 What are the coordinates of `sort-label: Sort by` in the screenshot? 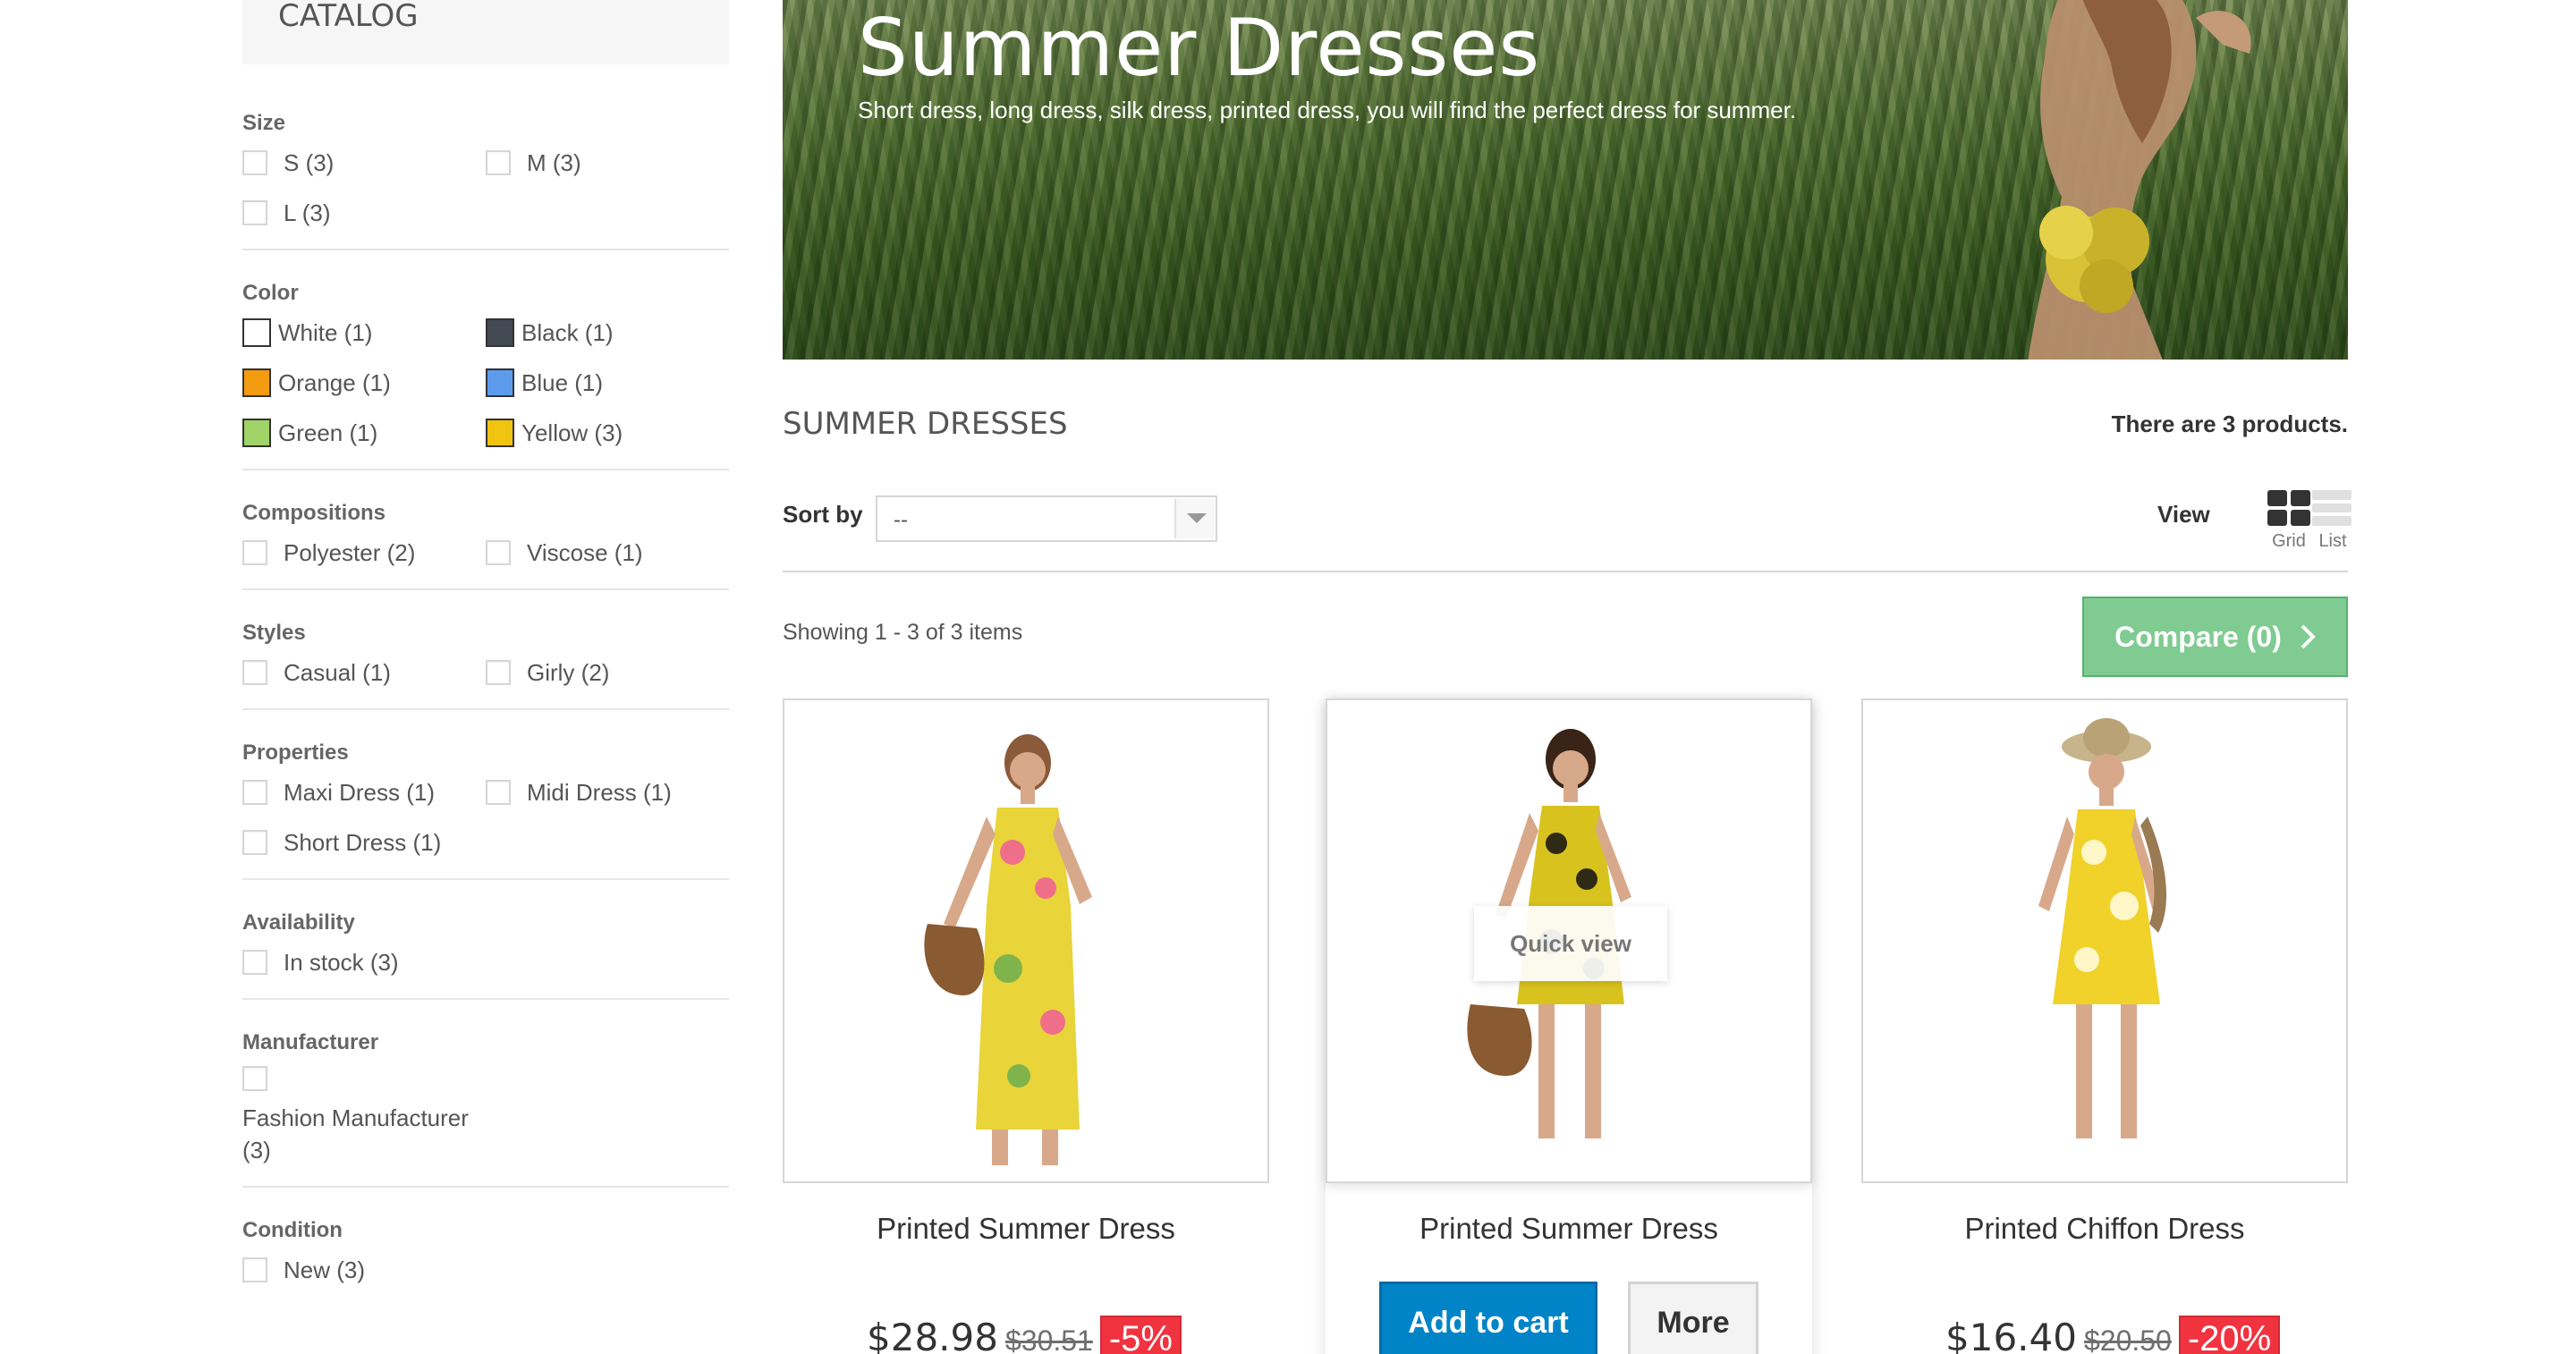 It's located at (823, 514).